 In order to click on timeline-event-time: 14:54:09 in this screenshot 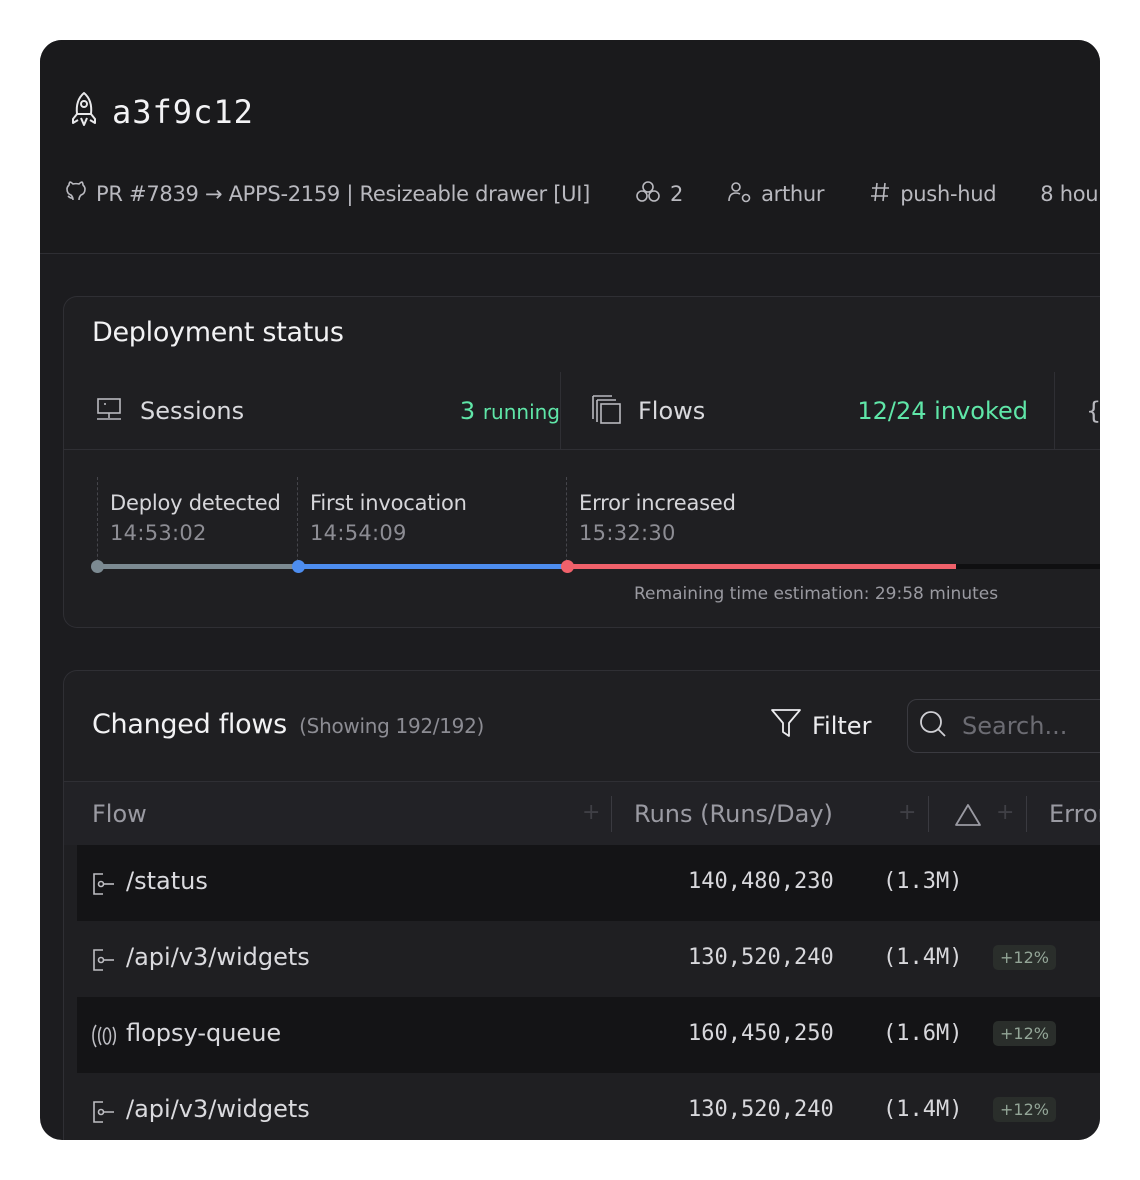, I will do `click(358, 533)`.